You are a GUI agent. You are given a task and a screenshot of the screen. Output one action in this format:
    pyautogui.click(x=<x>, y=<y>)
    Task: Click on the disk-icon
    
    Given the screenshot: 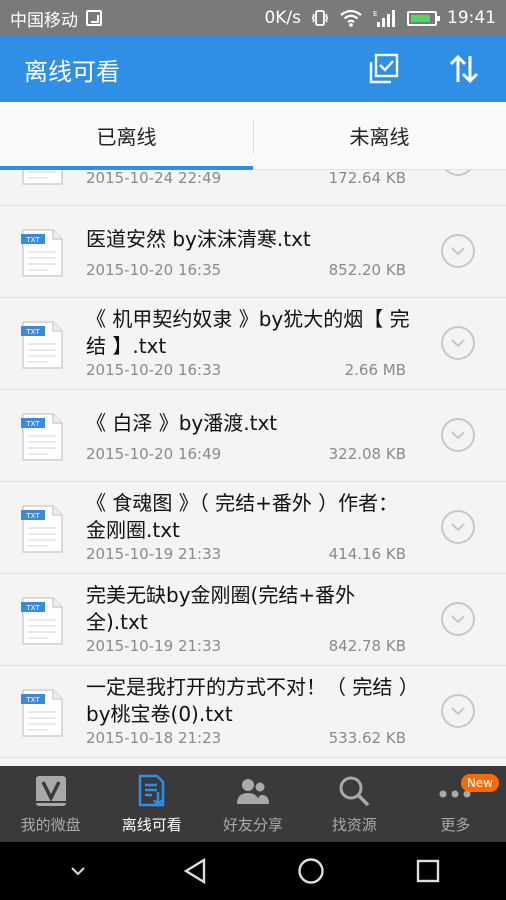 What is the action you would take?
    pyautogui.click(x=50, y=790)
    